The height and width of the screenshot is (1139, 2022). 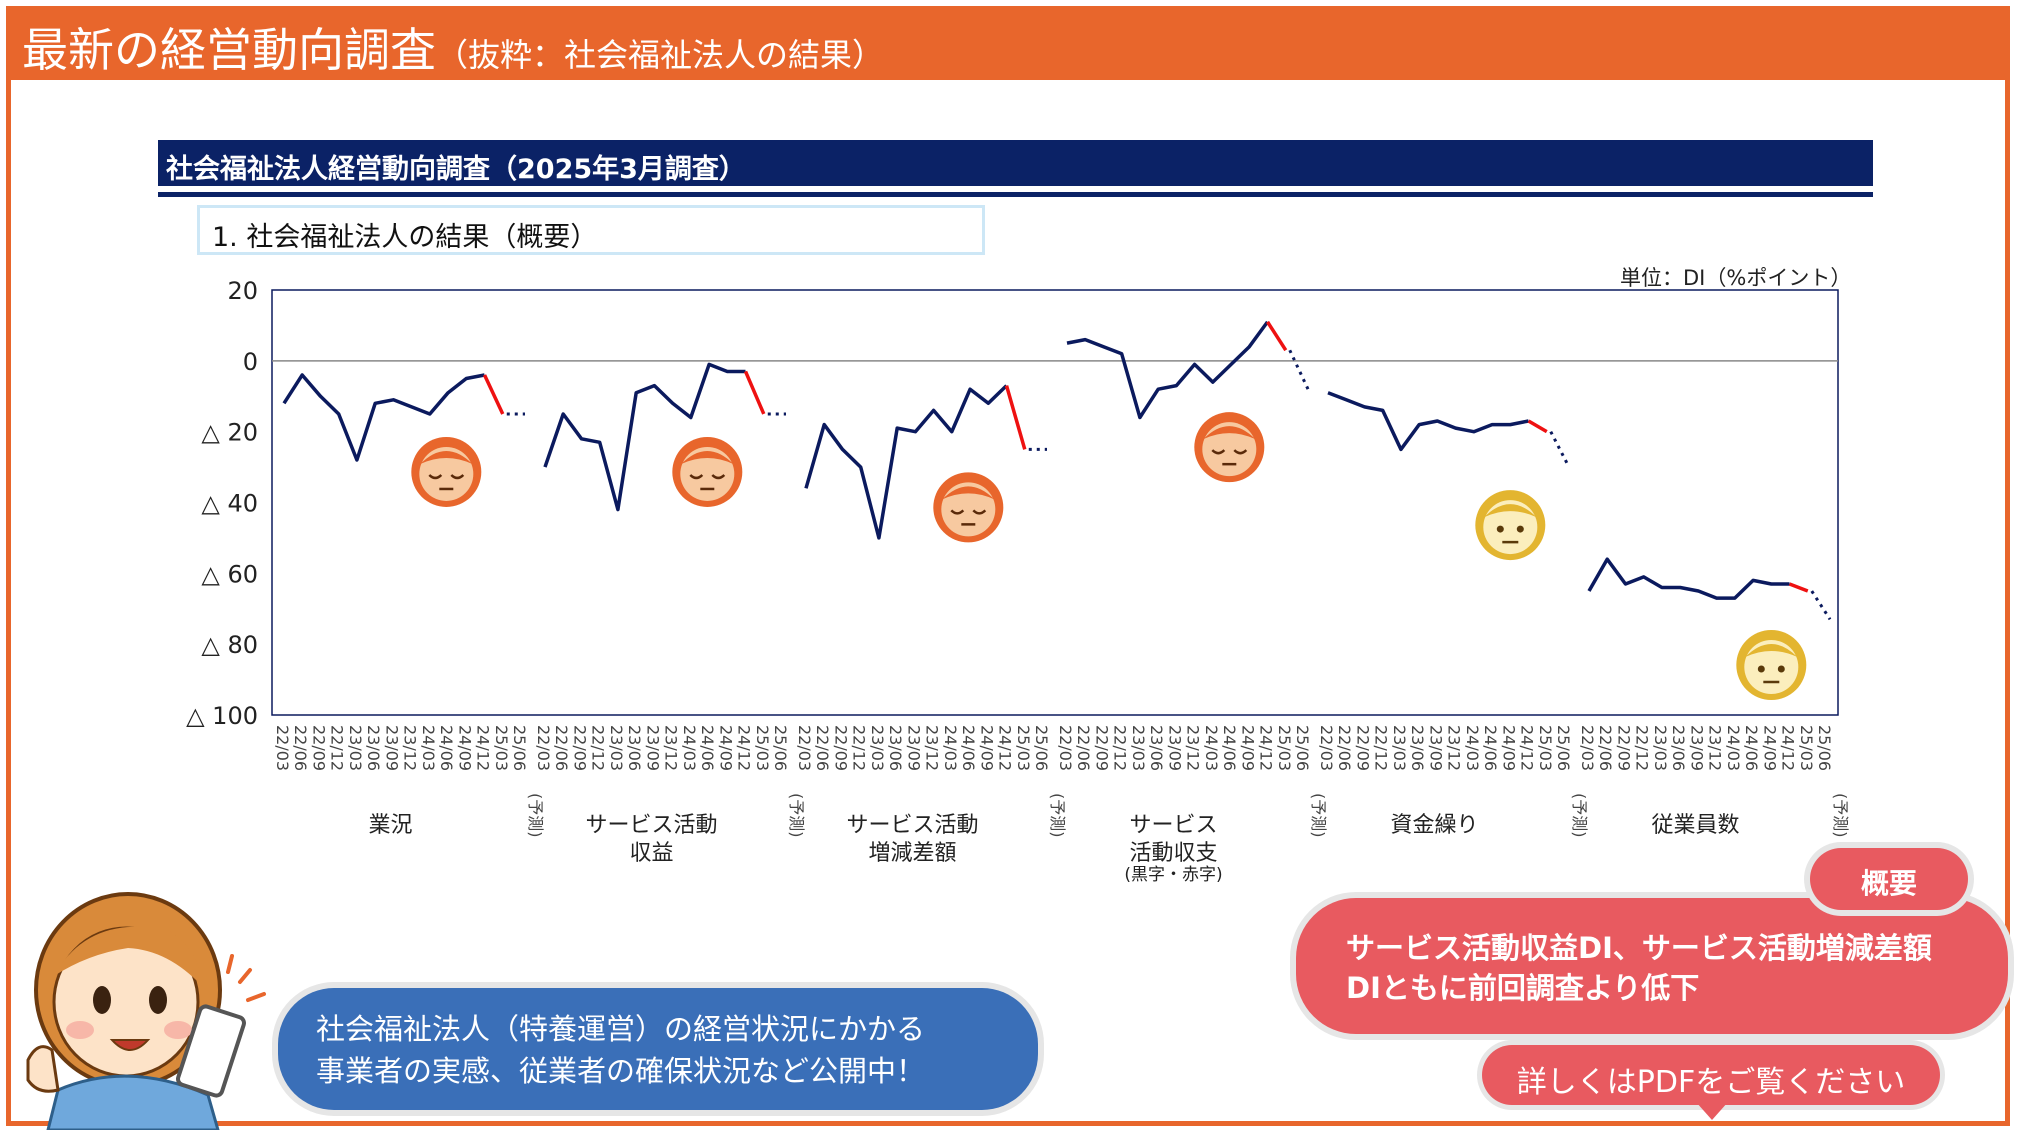 What do you see at coordinates (1173, 825) in the screenshot?
I see `panel-label: サービス` at bounding box center [1173, 825].